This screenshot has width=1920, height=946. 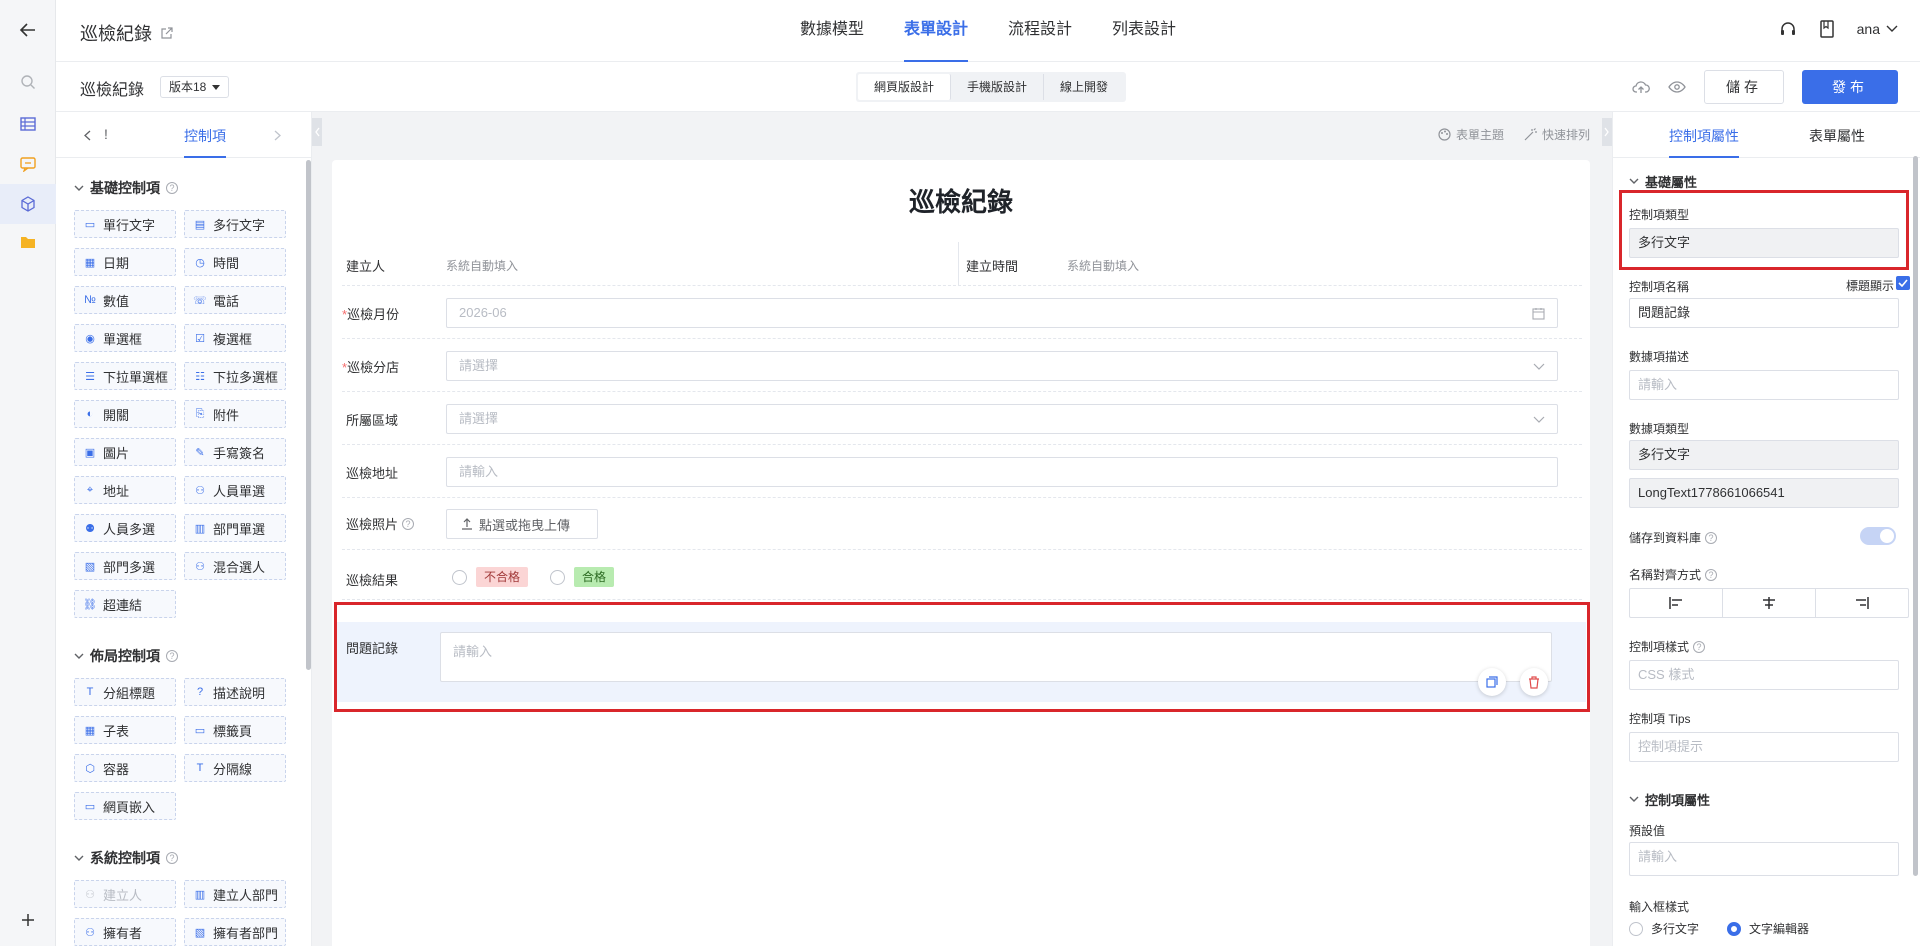 I want to click on palette-control-layout-2: ▦ 子表, so click(x=125, y=730).